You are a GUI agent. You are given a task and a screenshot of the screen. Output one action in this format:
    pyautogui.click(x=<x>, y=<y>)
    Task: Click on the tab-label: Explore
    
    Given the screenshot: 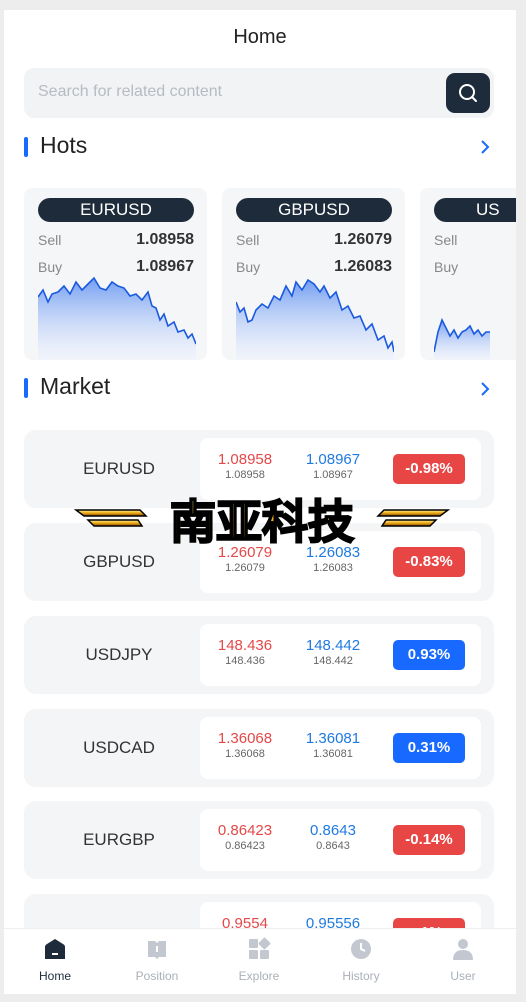 What is the action you would take?
    pyautogui.click(x=259, y=976)
    